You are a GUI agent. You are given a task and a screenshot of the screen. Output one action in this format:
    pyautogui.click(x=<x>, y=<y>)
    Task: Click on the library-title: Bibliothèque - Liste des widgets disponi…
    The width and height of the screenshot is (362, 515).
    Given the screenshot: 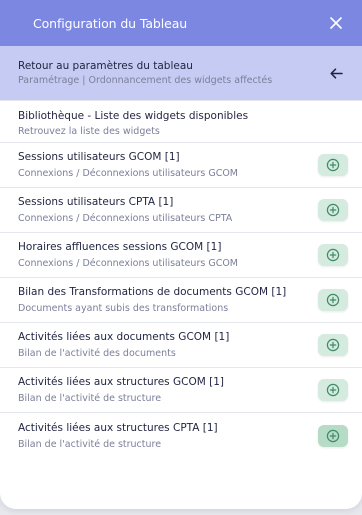 What is the action you would take?
    pyautogui.click(x=133, y=116)
    